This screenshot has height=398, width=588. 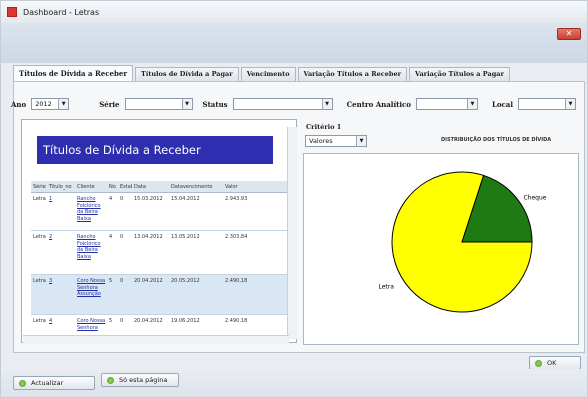 What do you see at coordinates (22, 383) in the screenshot?
I see `refresh-icon` at bounding box center [22, 383].